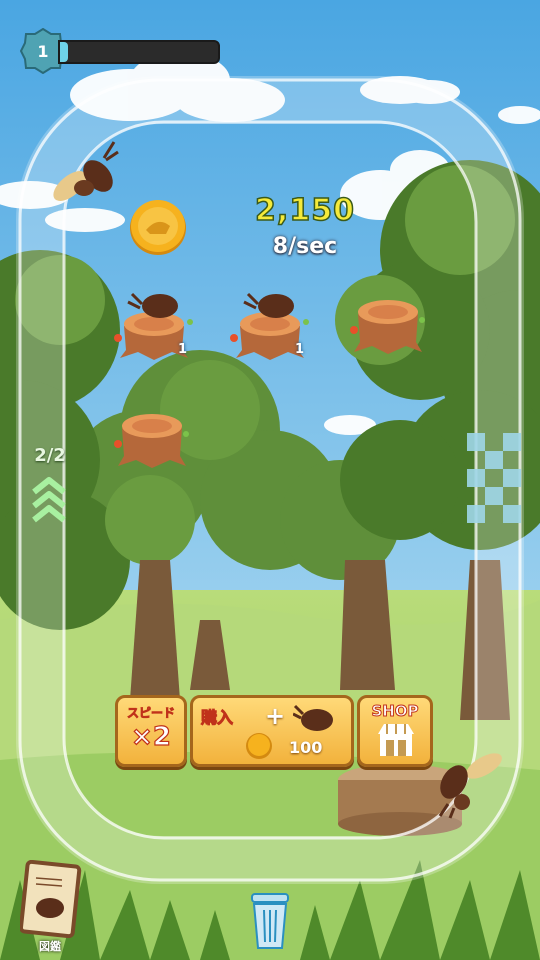 Image resolution: width=540 pixels, height=960 pixels. What do you see at coordinates (50, 455) in the screenshot?
I see `lane-count: 2/2` at bounding box center [50, 455].